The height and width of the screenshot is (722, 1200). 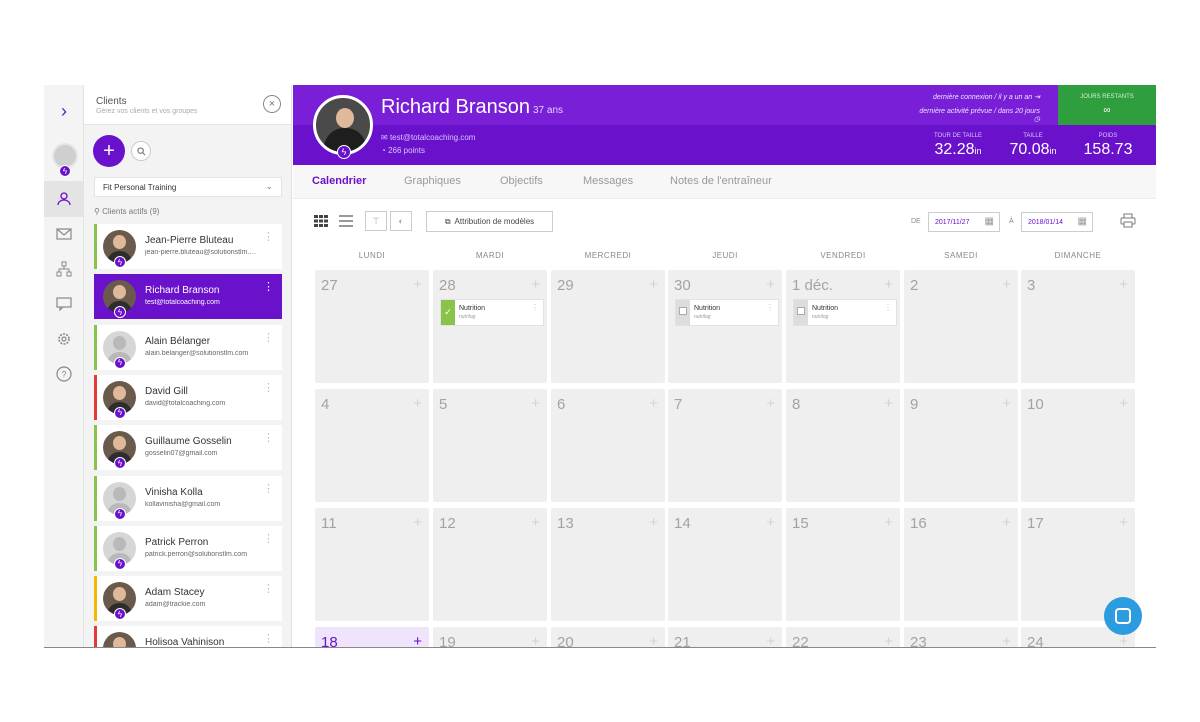 What do you see at coordinates (432, 181) in the screenshot?
I see `tab-graphiques: Graphiques` at bounding box center [432, 181].